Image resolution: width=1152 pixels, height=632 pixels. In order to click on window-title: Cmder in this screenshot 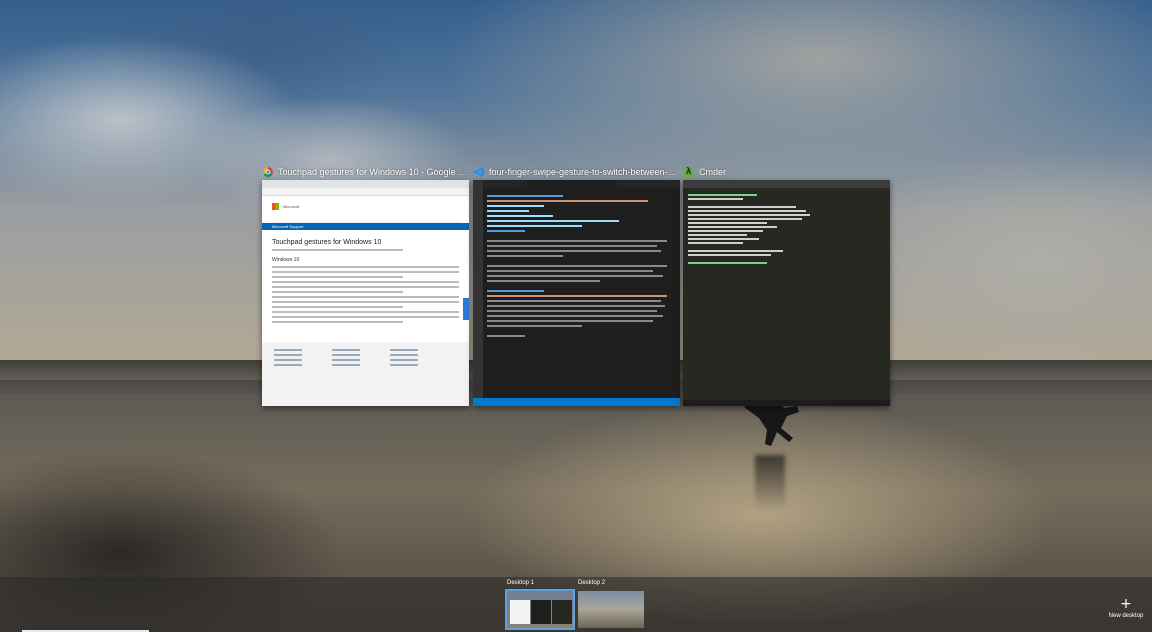, I will do `click(713, 172)`.